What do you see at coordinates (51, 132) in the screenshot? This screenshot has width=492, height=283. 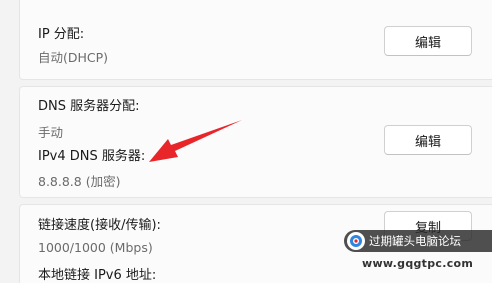 I see `dns-assignment-value: 手动` at bounding box center [51, 132].